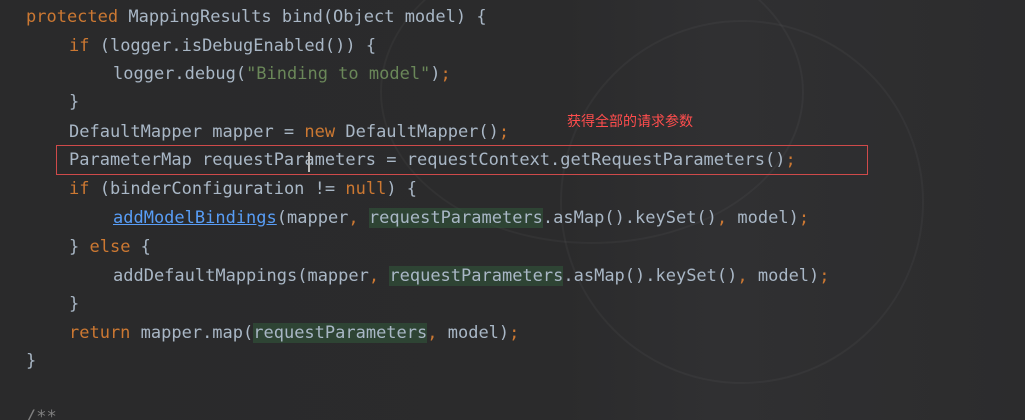 This screenshot has height=420, width=1025. I want to click on code-line-11: }, so click(39, 304).